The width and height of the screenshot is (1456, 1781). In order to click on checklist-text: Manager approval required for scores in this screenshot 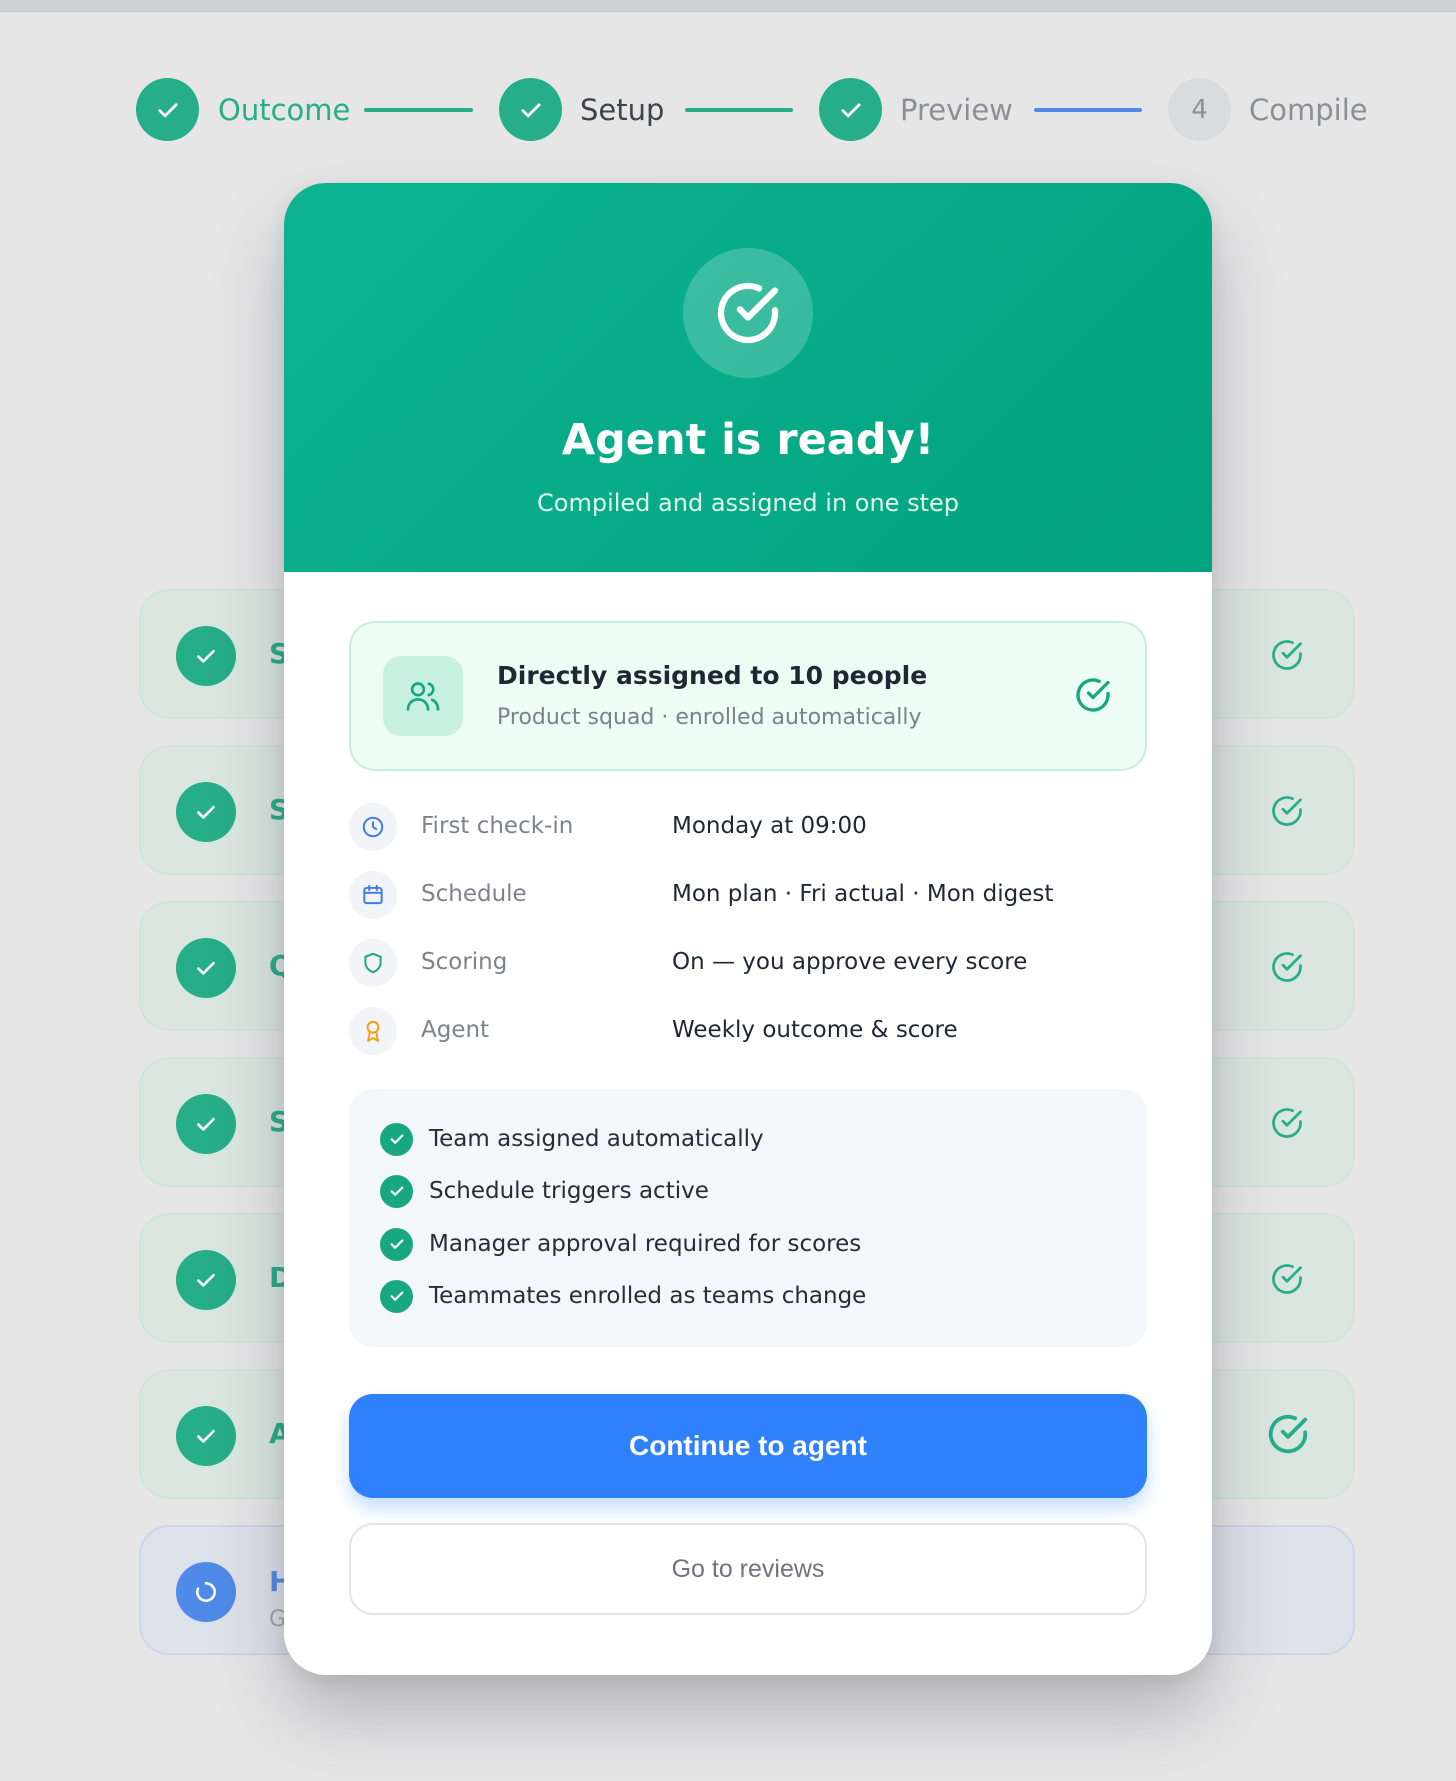, I will do `click(645, 1244)`.